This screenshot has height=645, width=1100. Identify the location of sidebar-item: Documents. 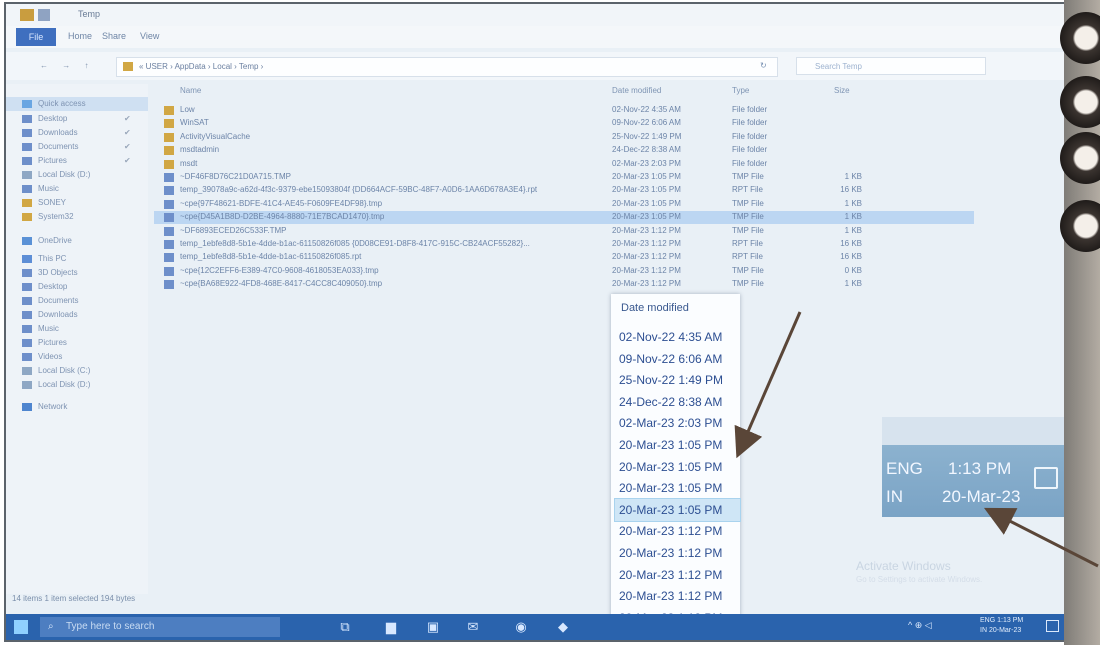
(77, 301).